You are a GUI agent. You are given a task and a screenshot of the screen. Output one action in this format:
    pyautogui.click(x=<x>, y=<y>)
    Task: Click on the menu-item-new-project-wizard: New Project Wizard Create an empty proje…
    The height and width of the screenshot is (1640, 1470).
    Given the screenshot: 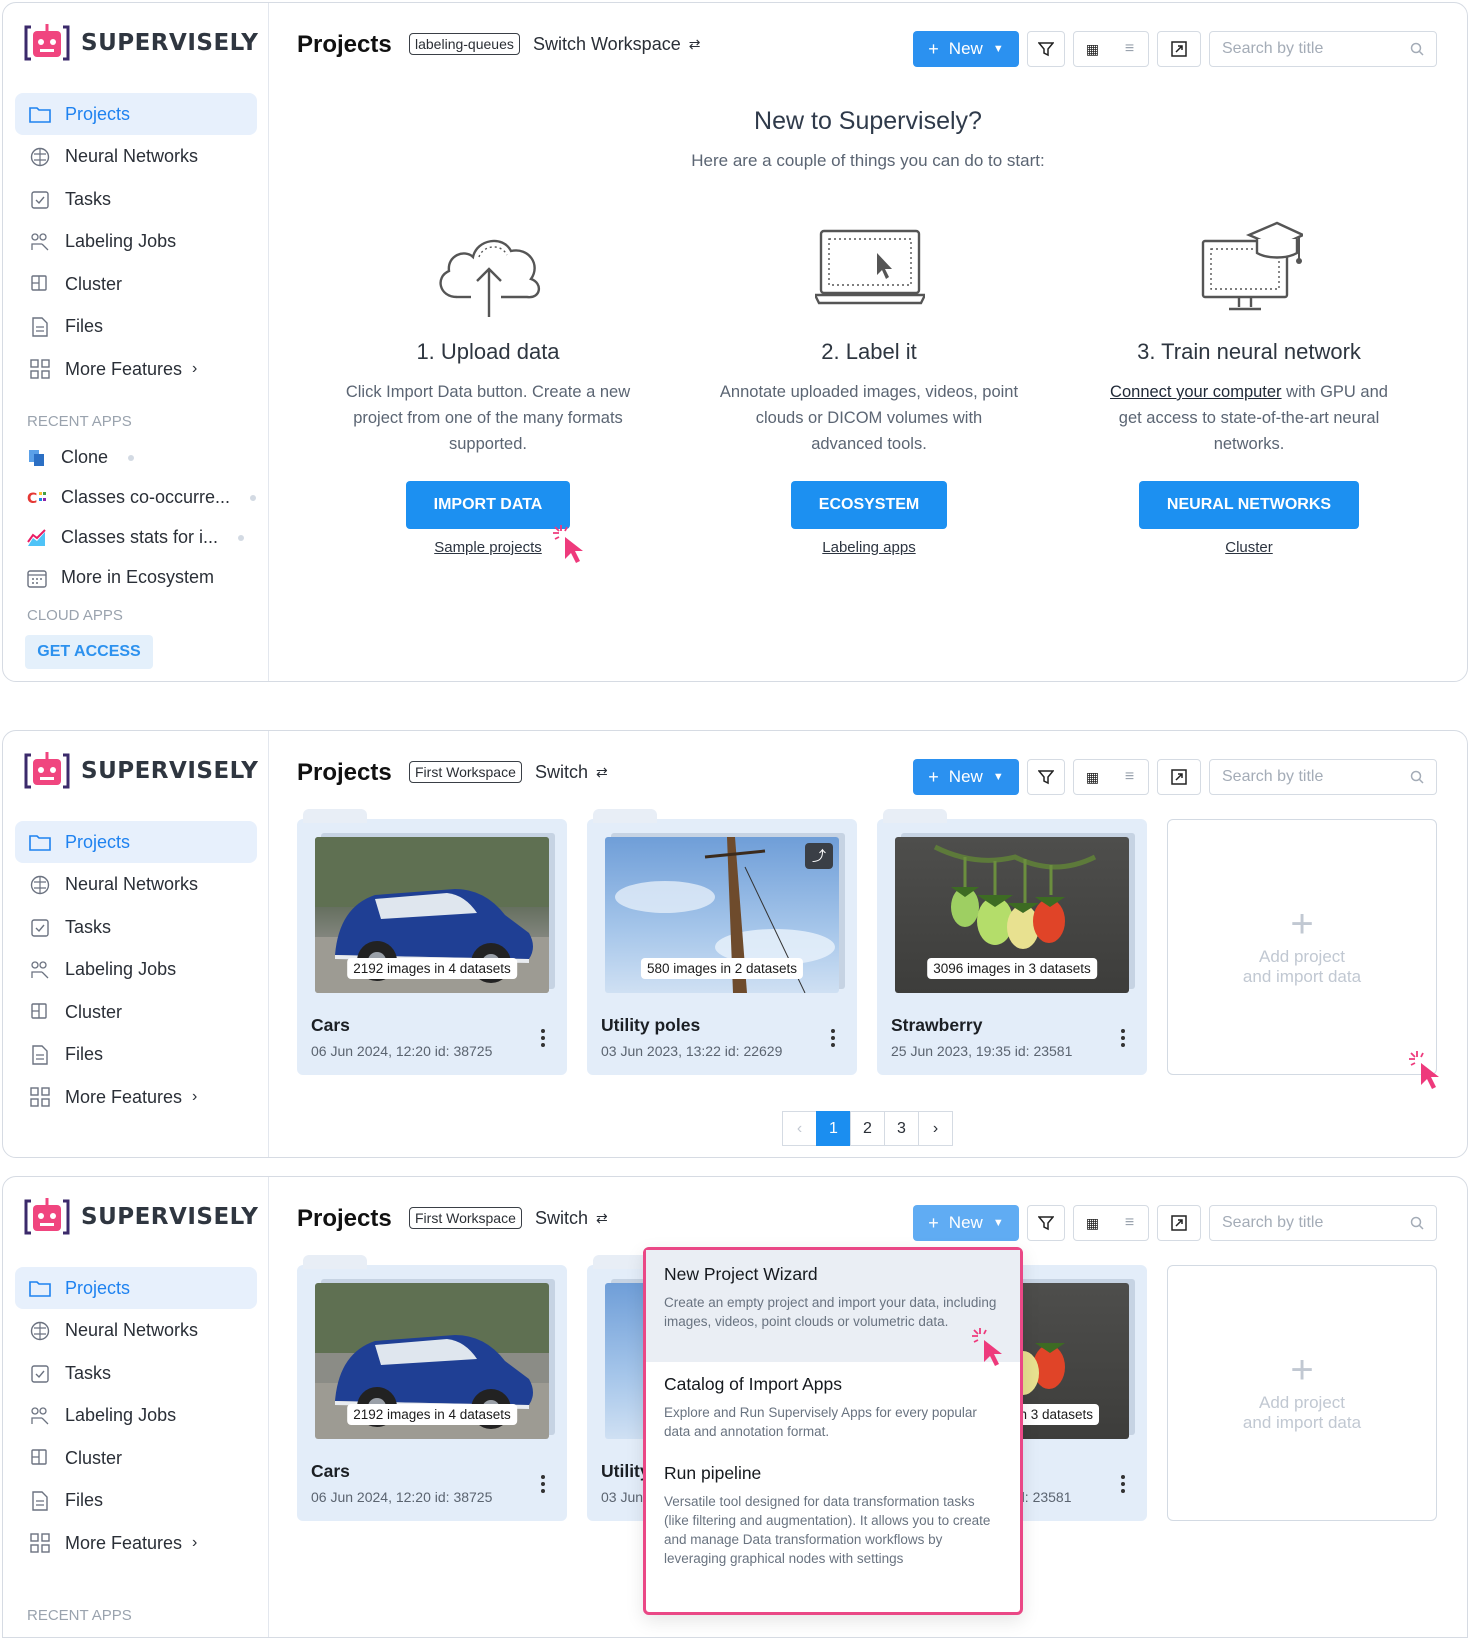 What is the action you would take?
    pyautogui.click(x=833, y=1306)
    